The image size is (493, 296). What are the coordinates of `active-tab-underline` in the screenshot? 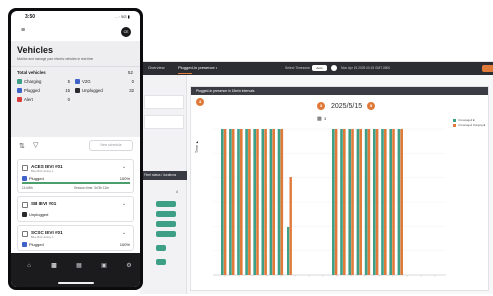 It's located at (185, 73).